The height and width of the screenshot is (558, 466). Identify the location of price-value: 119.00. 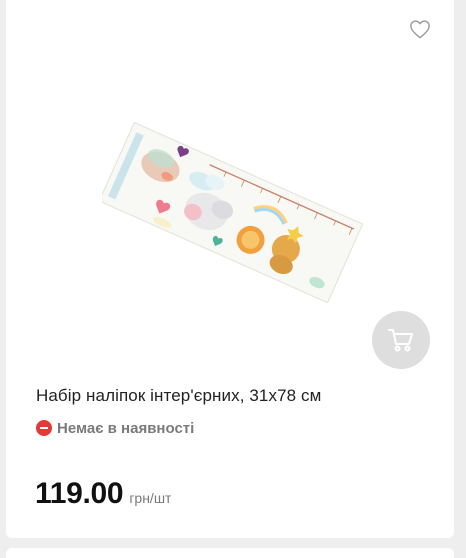
(79, 493).